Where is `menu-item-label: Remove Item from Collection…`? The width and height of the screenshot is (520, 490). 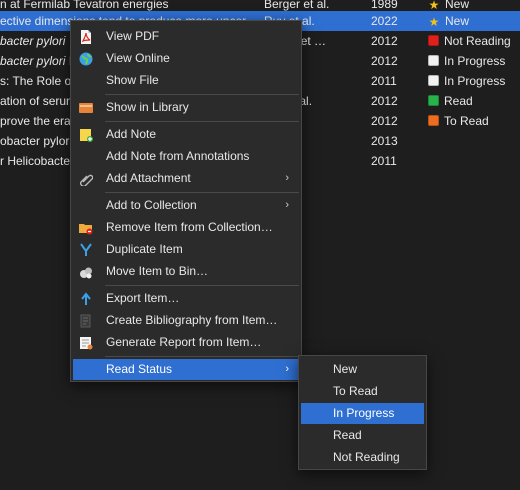
menu-item-label: Remove Item from Collection… is located at coordinates (189, 227).